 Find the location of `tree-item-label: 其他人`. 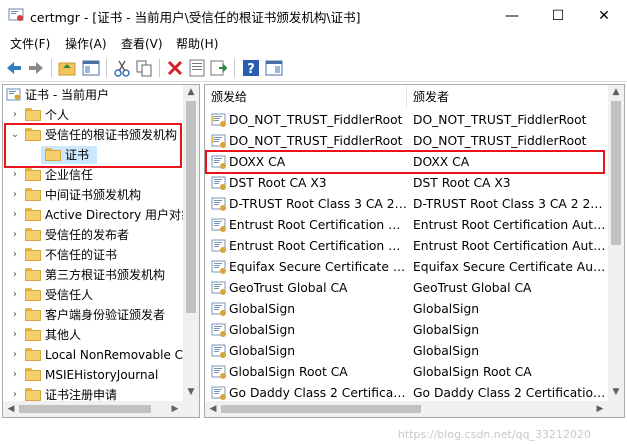

tree-item-label: 其他人 is located at coordinates (63, 335).